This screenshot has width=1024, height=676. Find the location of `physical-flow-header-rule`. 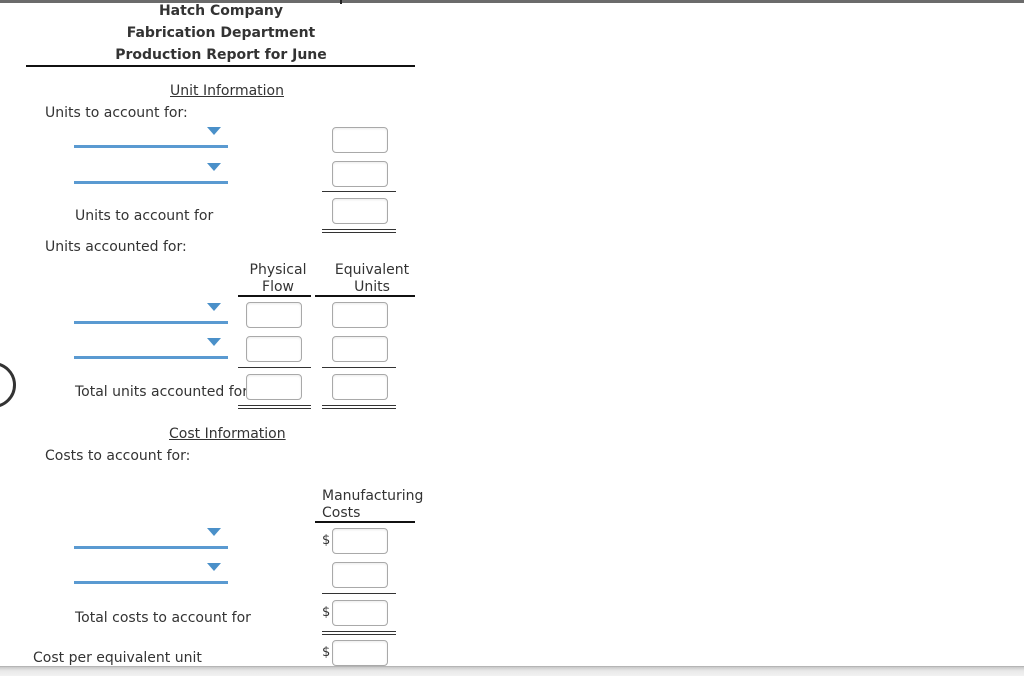

physical-flow-header-rule is located at coordinates (274, 296).